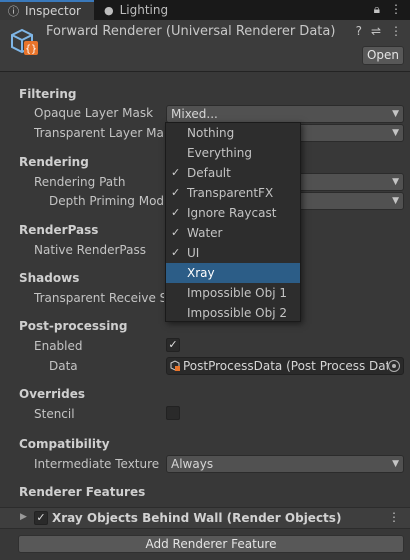 The image size is (410, 560). Describe the element at coordinates (201, 273) in the screenshot. I see `dropdown-item-label: Xray` at that location.